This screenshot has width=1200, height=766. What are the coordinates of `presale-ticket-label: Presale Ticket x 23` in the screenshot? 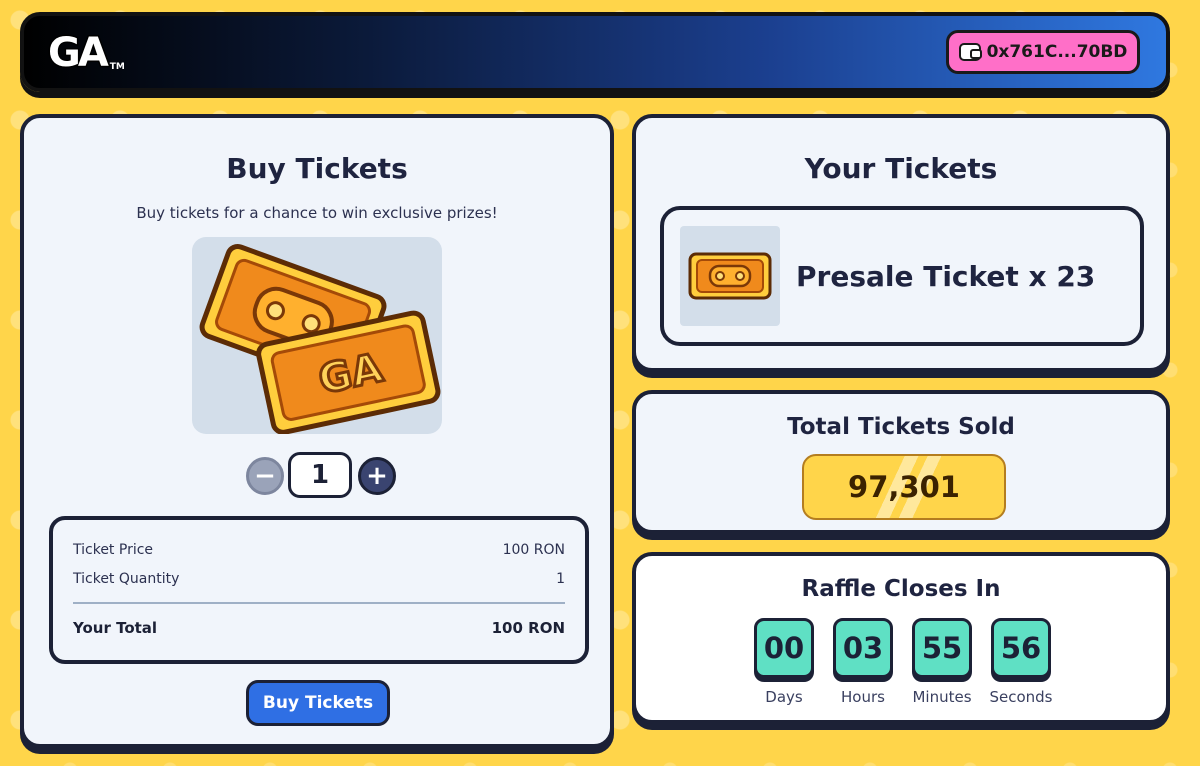 It's located at (946, 276).